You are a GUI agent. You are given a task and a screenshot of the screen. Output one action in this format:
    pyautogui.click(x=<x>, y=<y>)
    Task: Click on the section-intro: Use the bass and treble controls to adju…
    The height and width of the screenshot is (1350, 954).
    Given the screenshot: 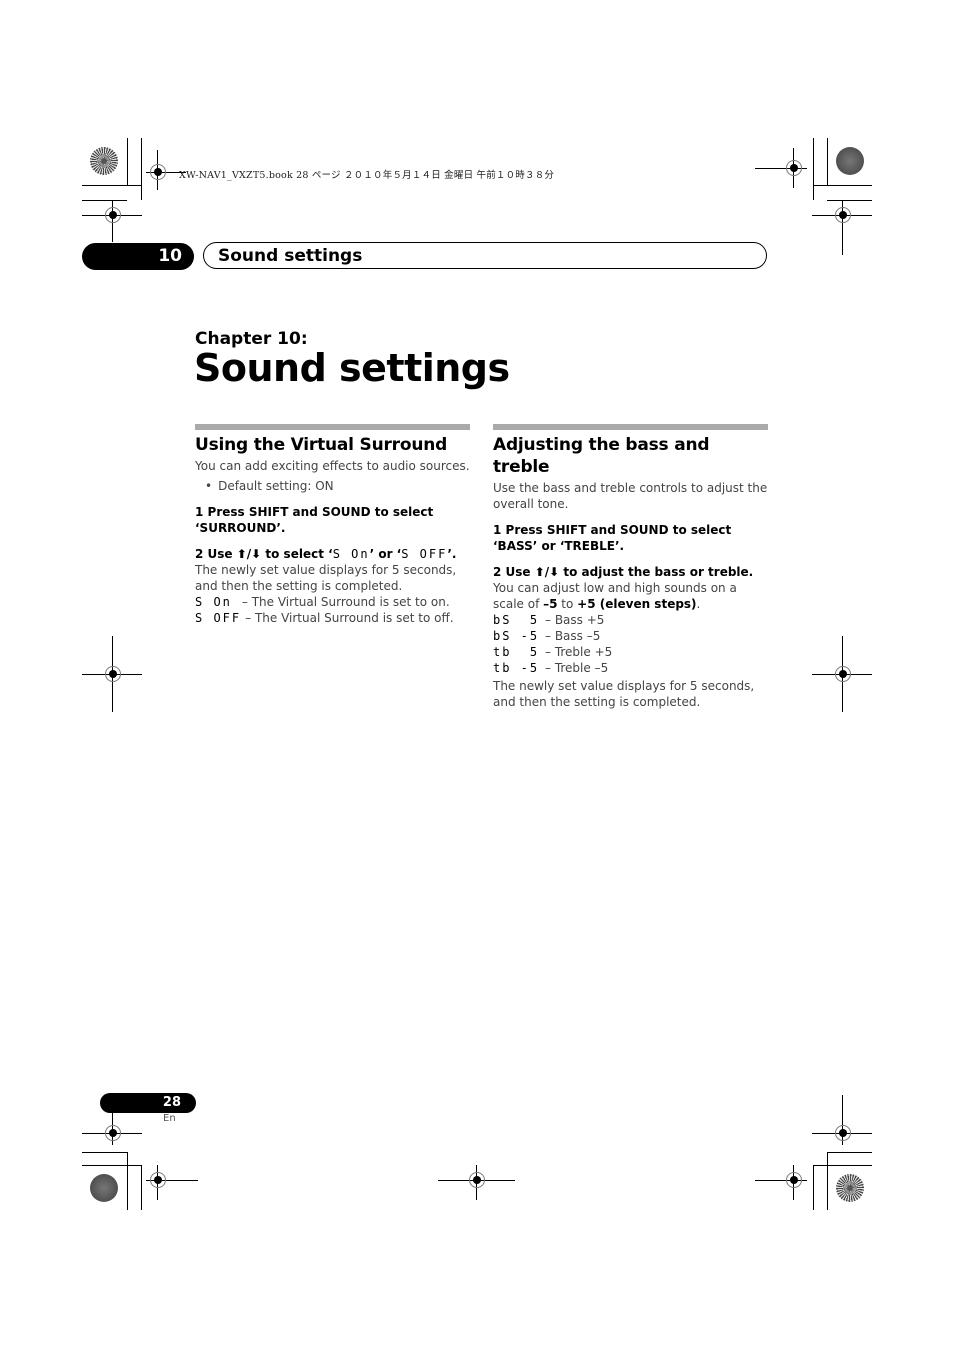 What is the action you would take?
    pyautogui.click(x=630, y=496)
    